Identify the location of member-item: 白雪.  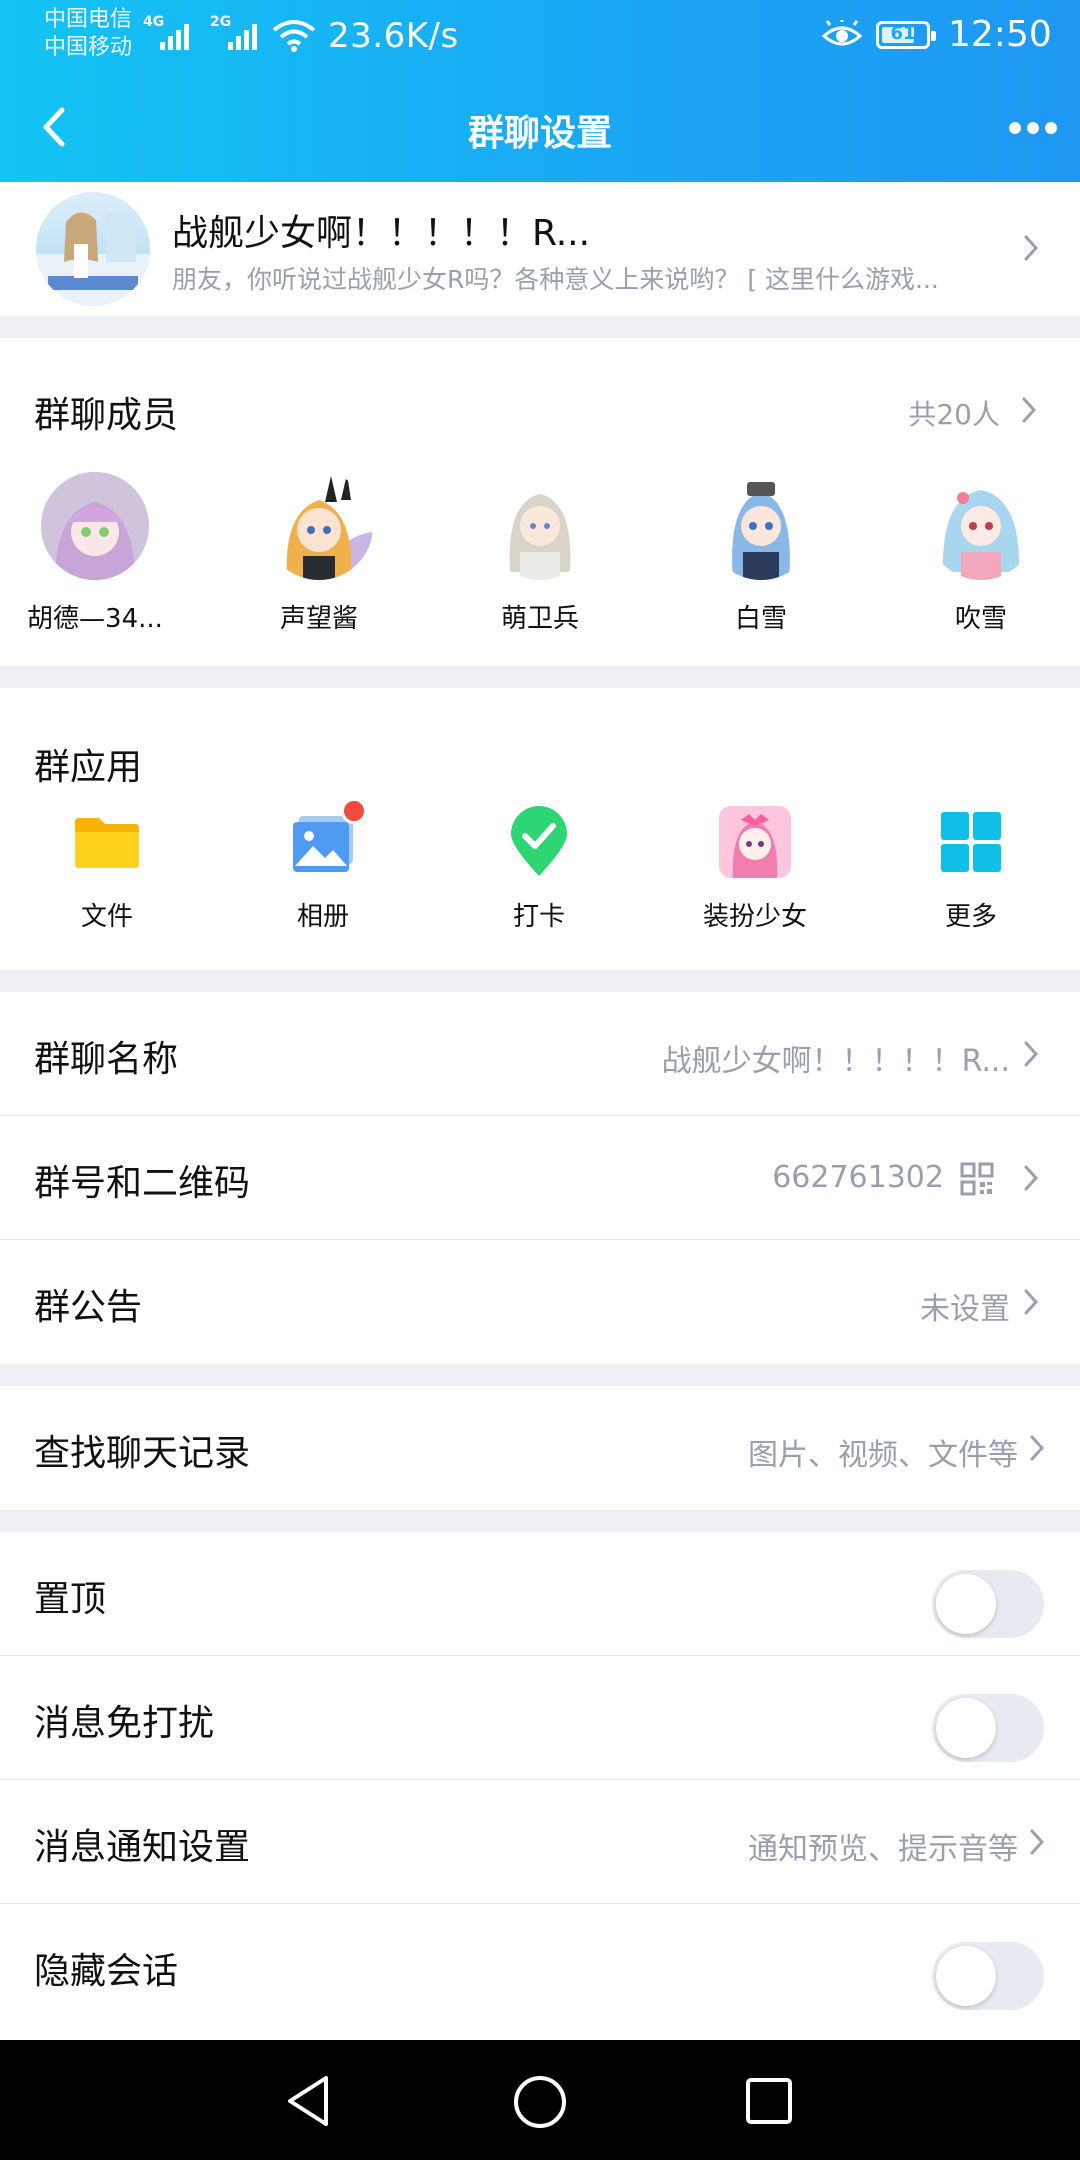
(761, 553).